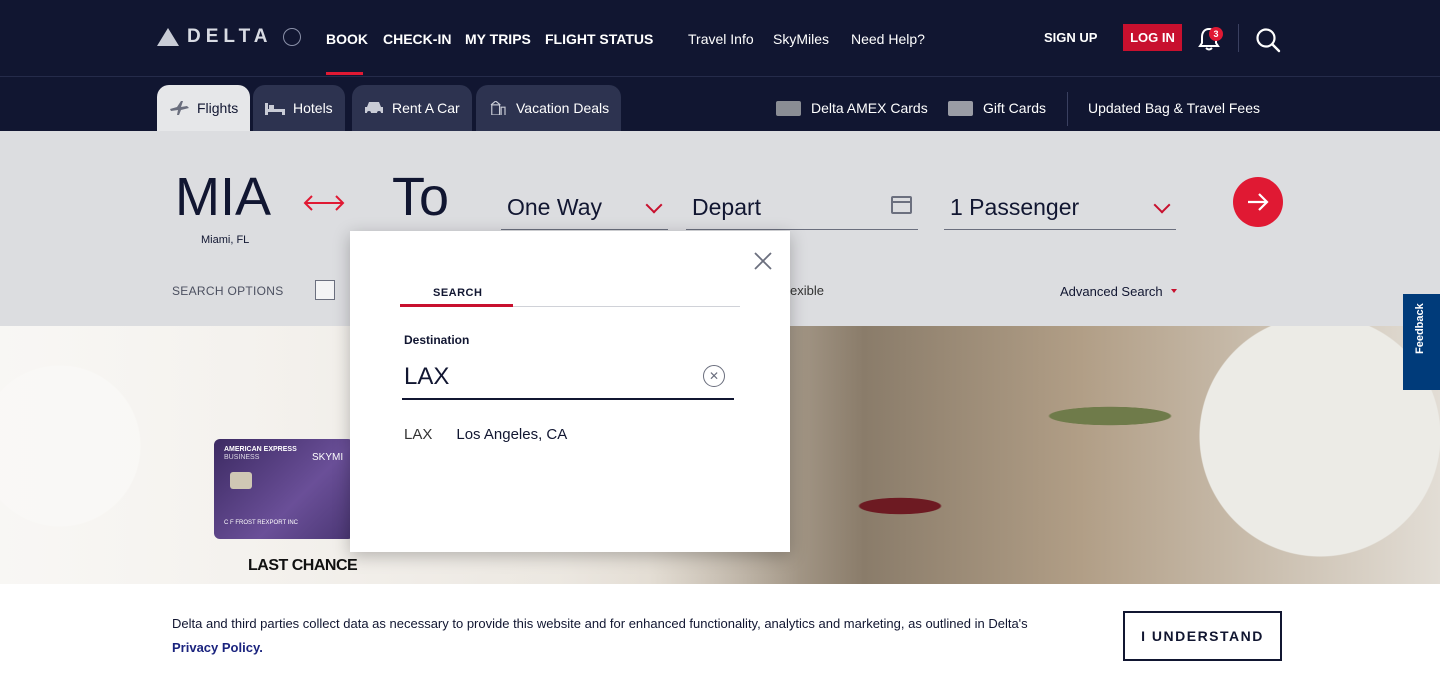 This screenshot has width=1440, height=684. Describe the element at coordinates (1070, 37) in the screenshot. I see `sign-up-link: SIGN UP` at that location.